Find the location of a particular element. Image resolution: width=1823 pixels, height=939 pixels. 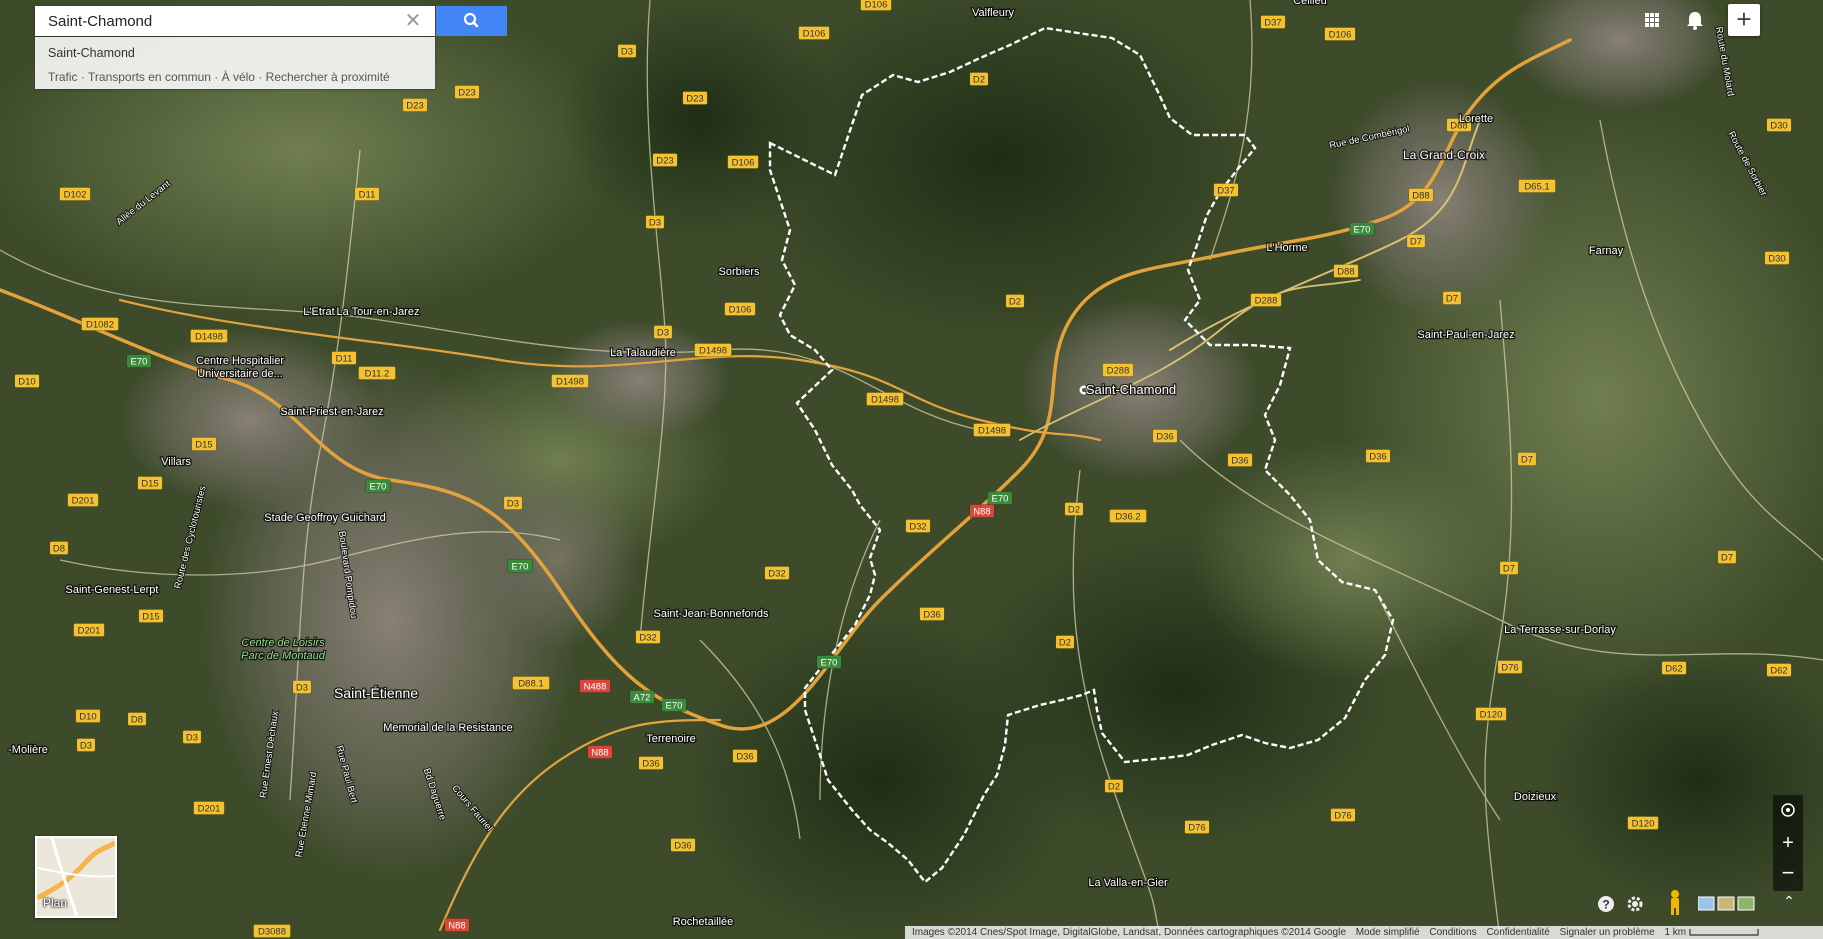

gear-icon is located at coordinates (1635, 904).